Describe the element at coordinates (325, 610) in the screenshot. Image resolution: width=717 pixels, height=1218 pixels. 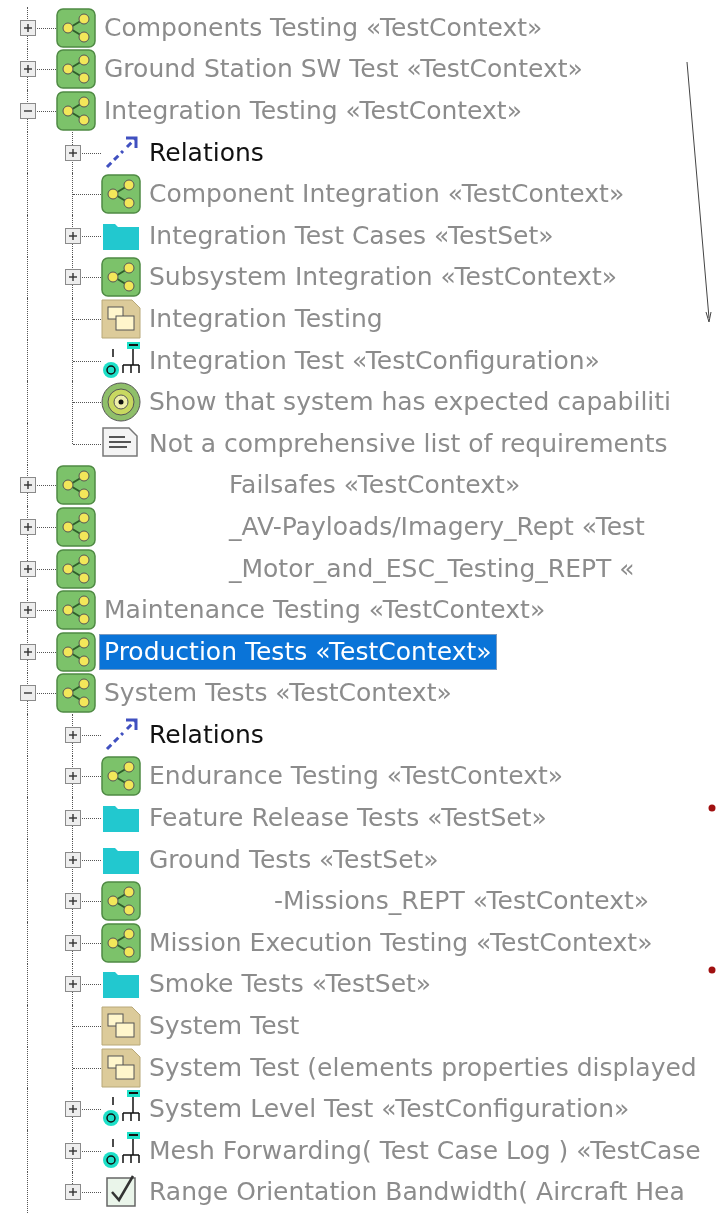
I see `tree-item-label: Maintenance Testing «TestContext»` at that location.